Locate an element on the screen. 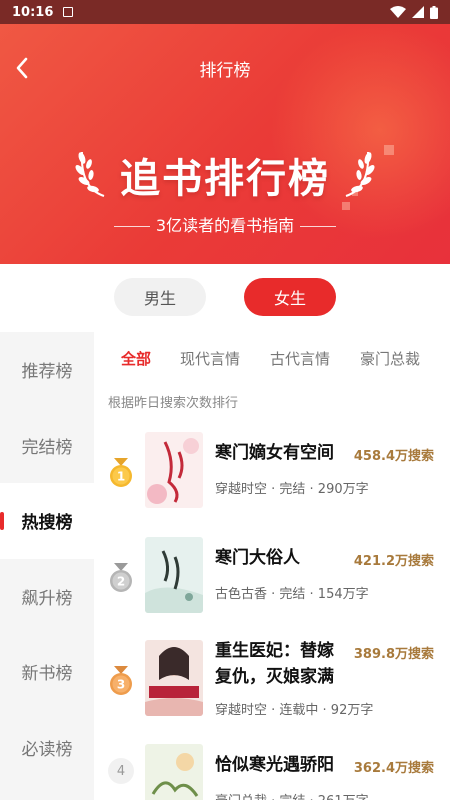 The width and height of the screenshot is (450, 800). battery-icon is located at coordinates (434, 12).